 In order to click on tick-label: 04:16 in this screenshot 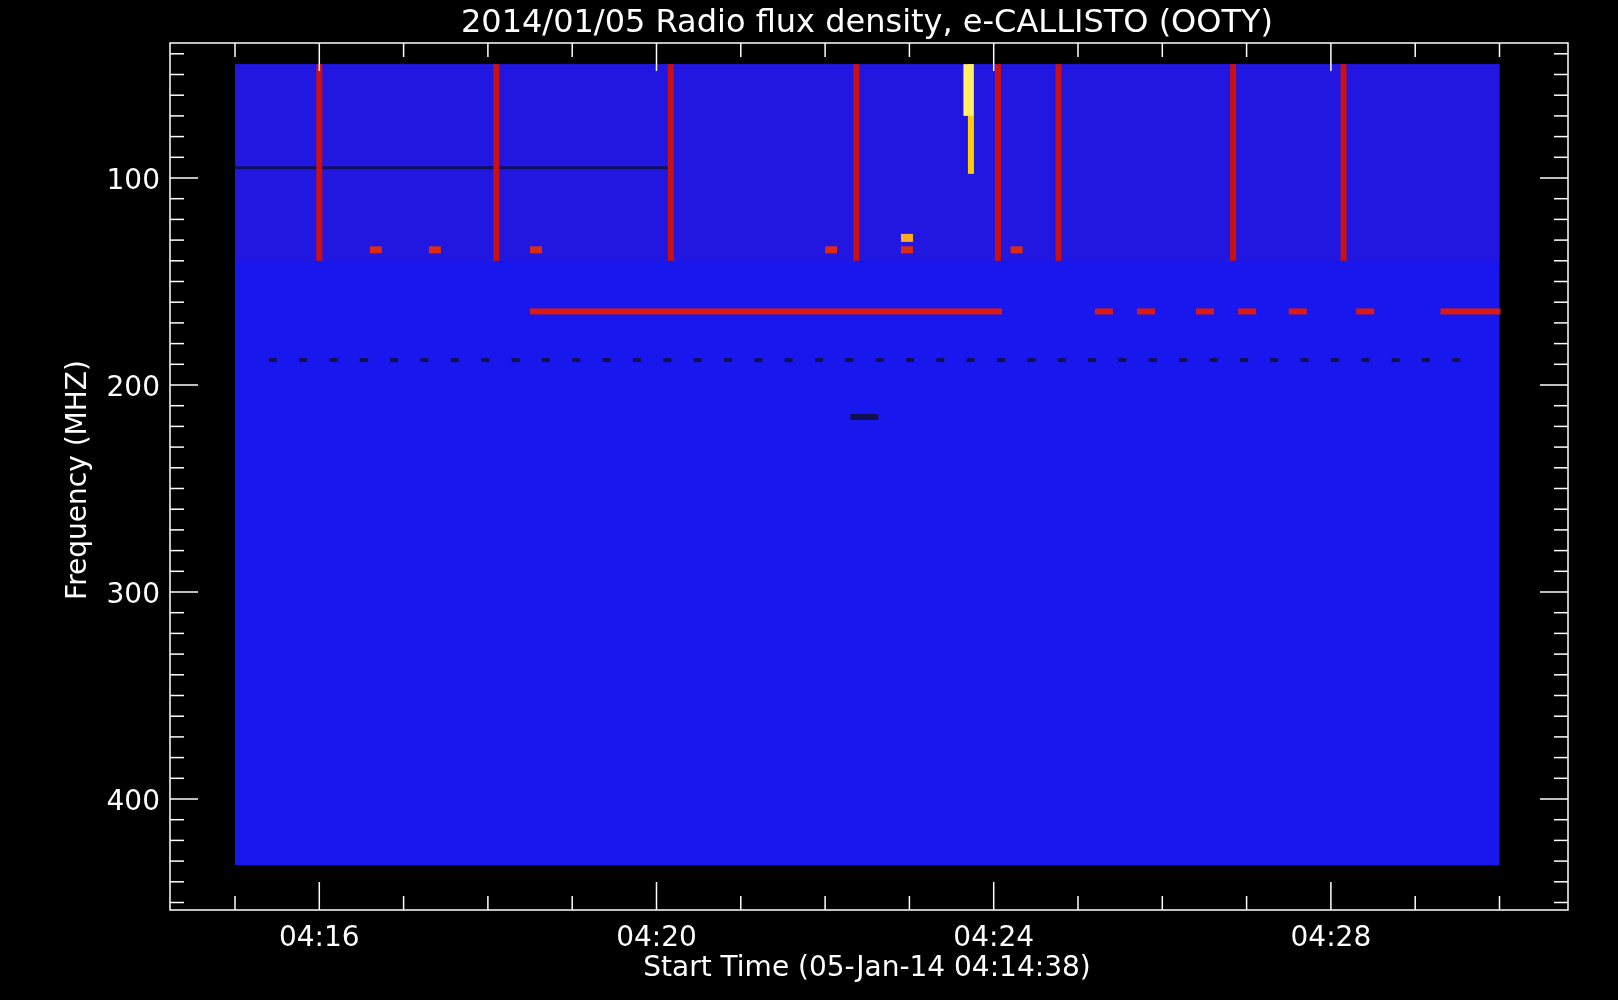, I will do `click(319, 936)`.